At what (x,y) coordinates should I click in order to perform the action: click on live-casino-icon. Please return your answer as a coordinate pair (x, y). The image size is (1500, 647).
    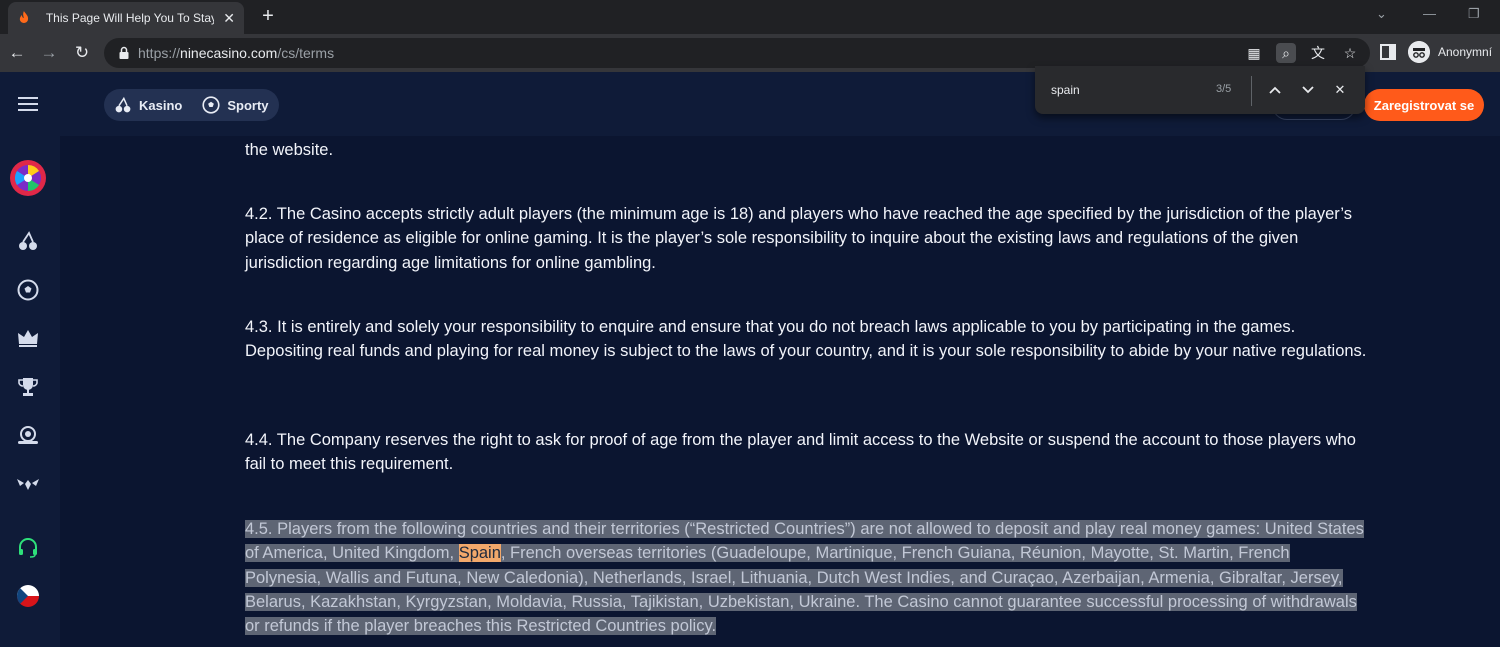
    Looking at the image, I should click on (28, 435).